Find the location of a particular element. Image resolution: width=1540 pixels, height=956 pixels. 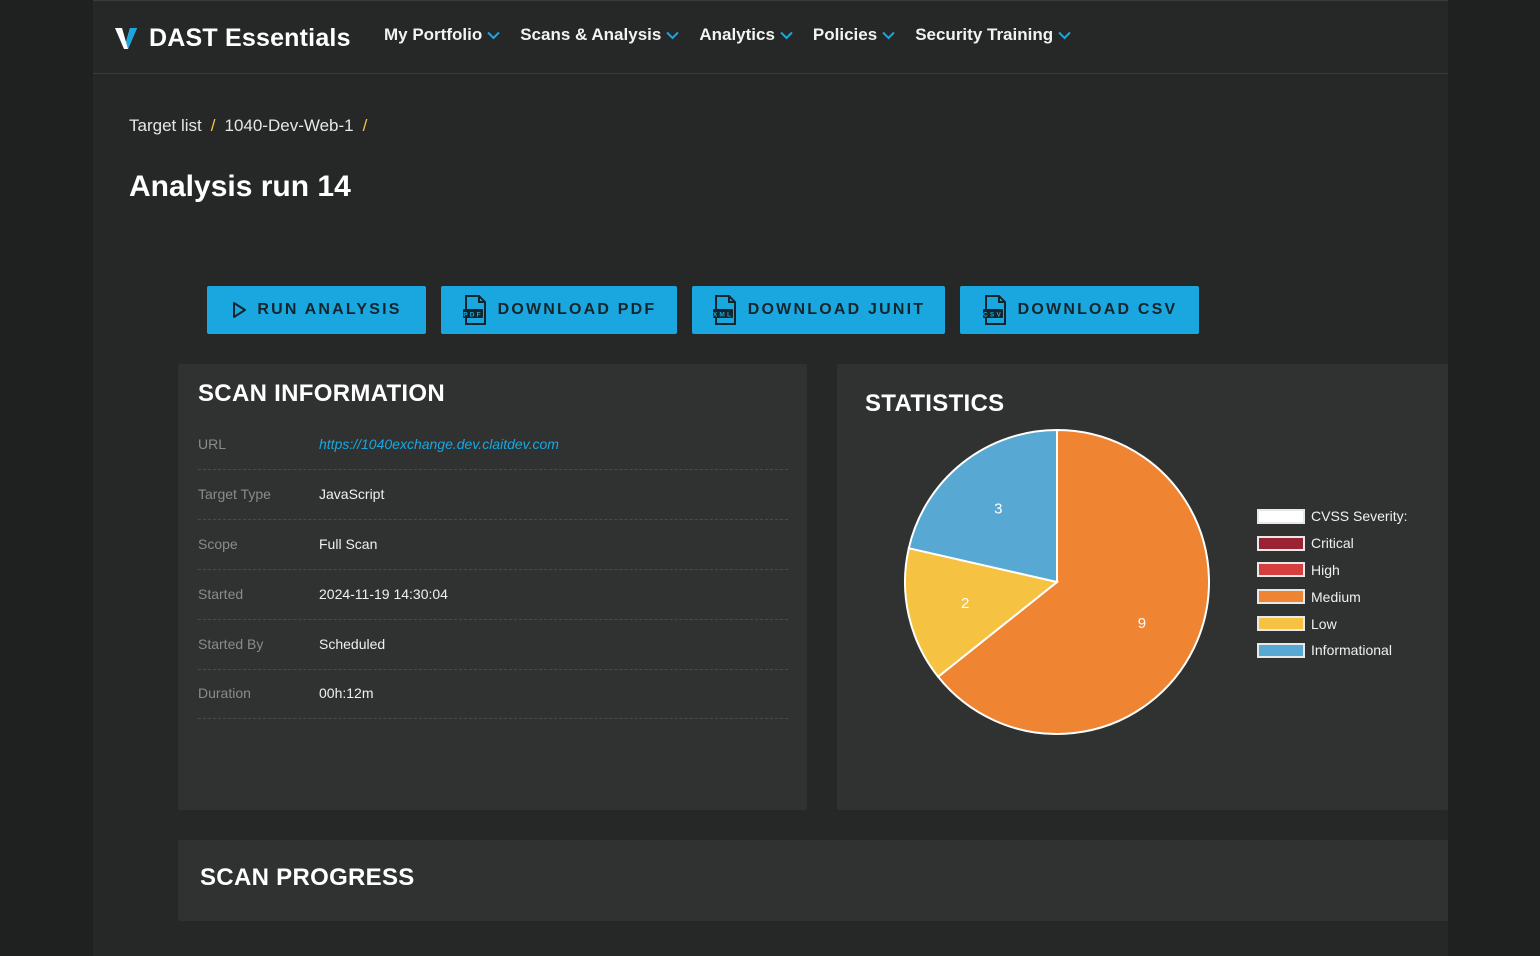

breadcrumb-target: 1040-Dev-Web-1 is located at coordinates (288, 126).